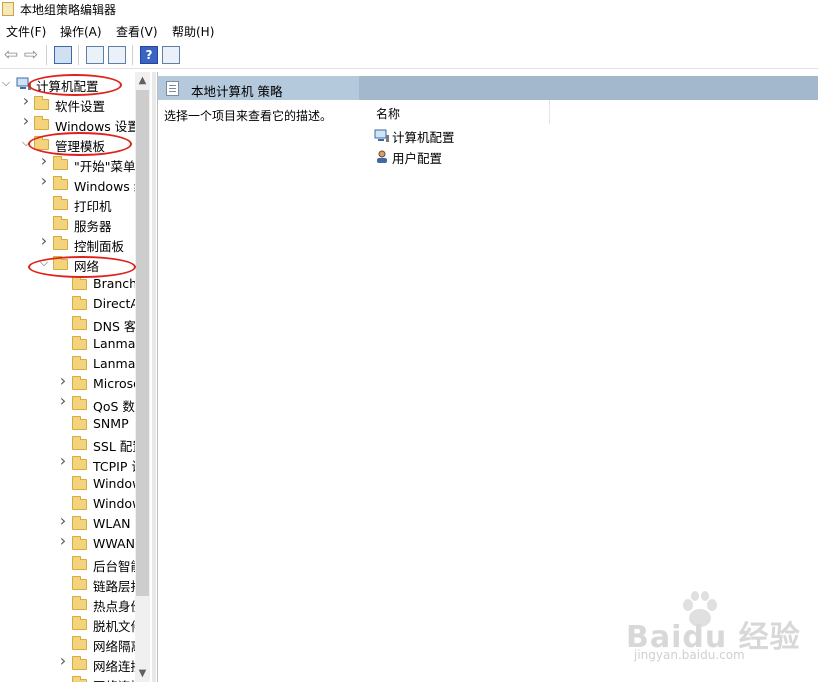 The image size is (818, 682). What do you see at coordinates (154, 377) in the screenshot?
I see `pane-divider` at bounding box center [154, 377].